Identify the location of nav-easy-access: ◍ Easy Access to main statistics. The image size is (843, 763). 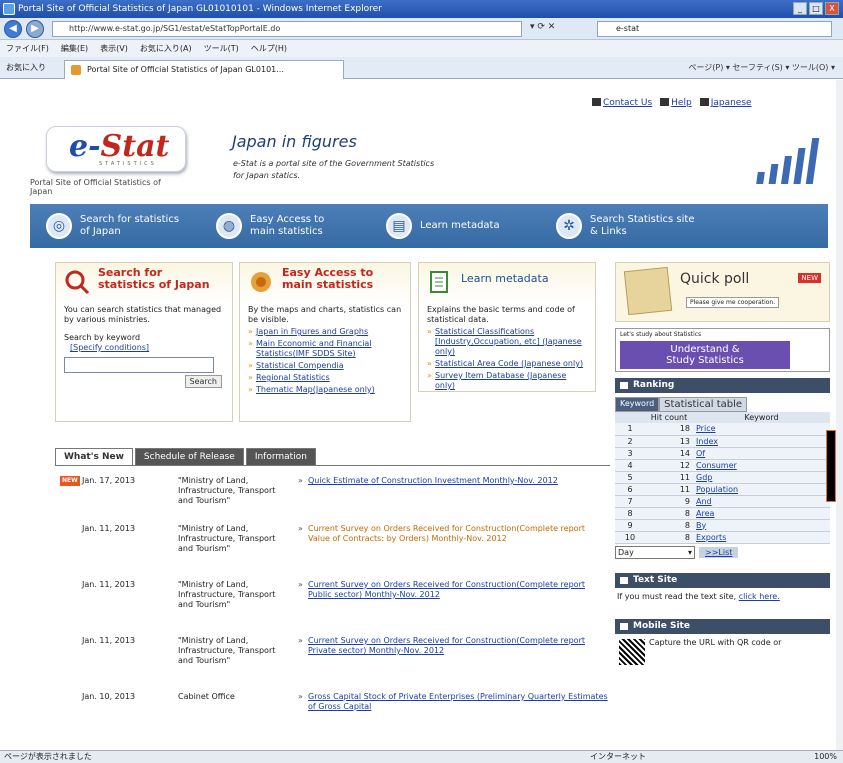
(285, 226).